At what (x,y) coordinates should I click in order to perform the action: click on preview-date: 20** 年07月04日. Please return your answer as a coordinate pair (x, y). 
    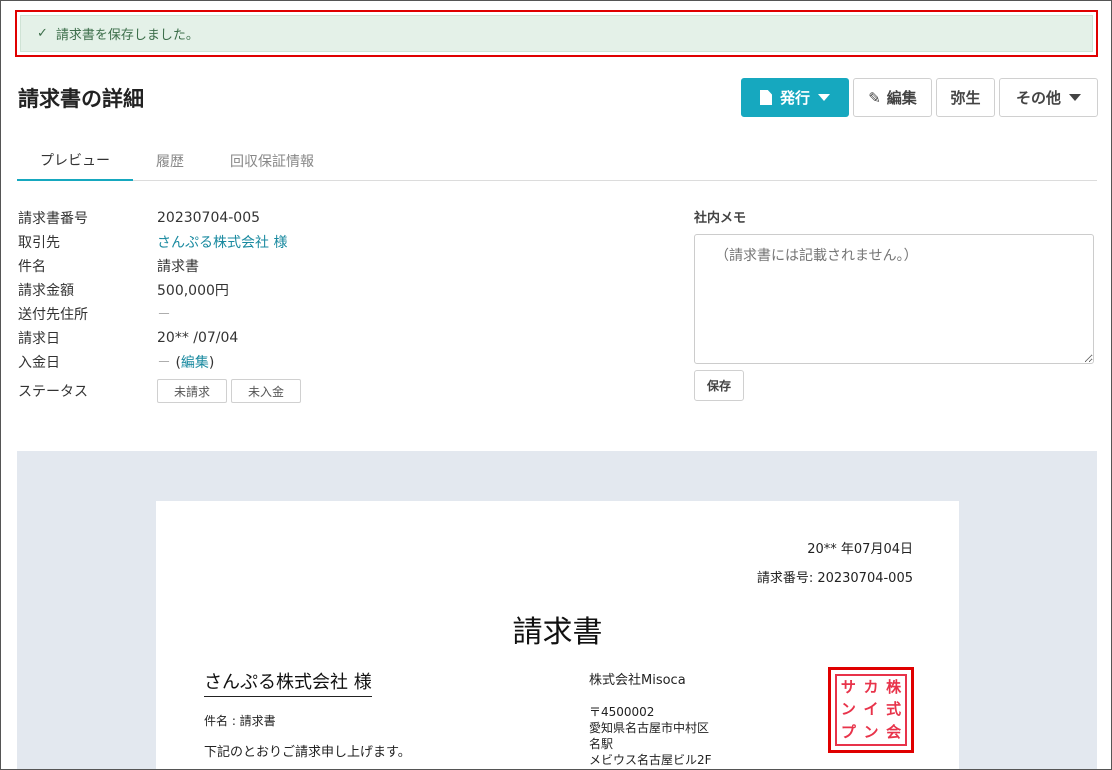
    Looking at the image, I should click on (860, 549).